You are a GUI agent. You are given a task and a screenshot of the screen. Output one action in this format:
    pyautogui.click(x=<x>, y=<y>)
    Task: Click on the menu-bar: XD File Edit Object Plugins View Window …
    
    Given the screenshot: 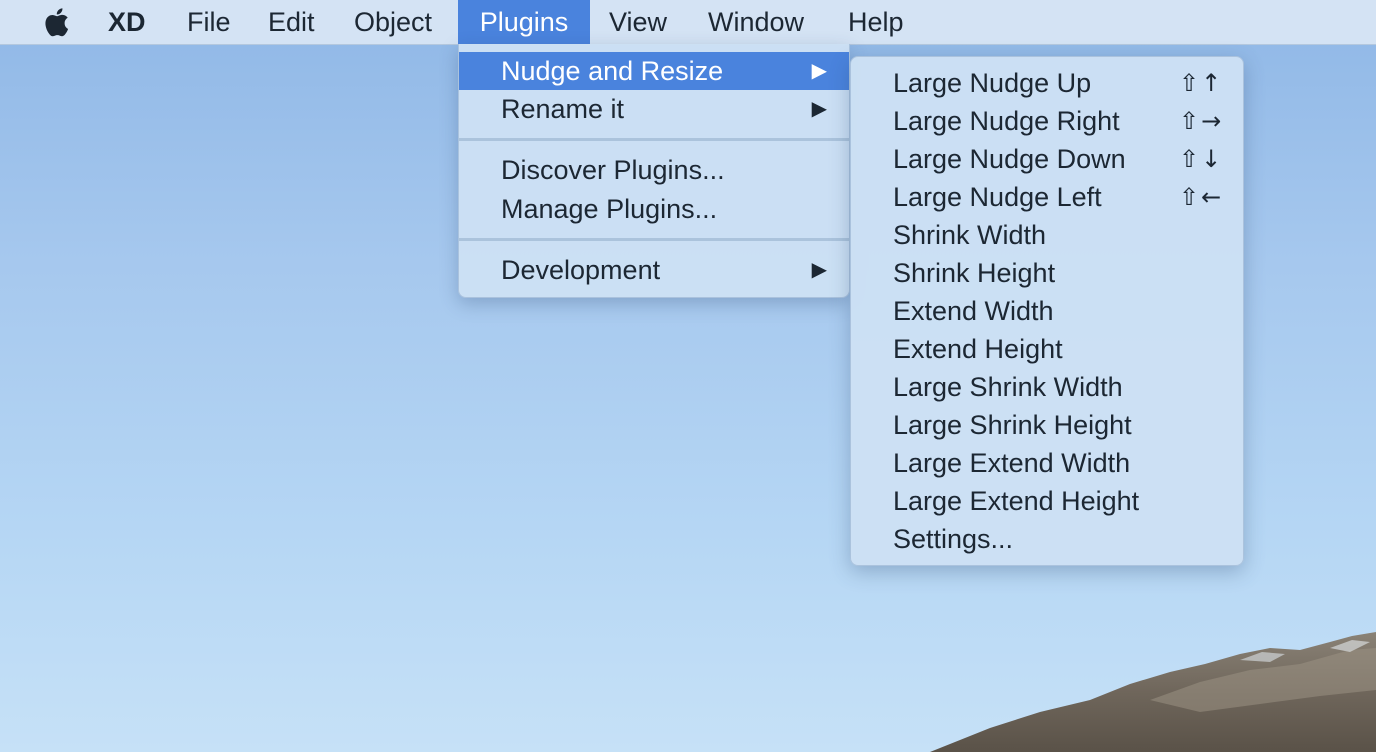 What is the action you would take?
    pyautogui.click(x=688, y=22)
    